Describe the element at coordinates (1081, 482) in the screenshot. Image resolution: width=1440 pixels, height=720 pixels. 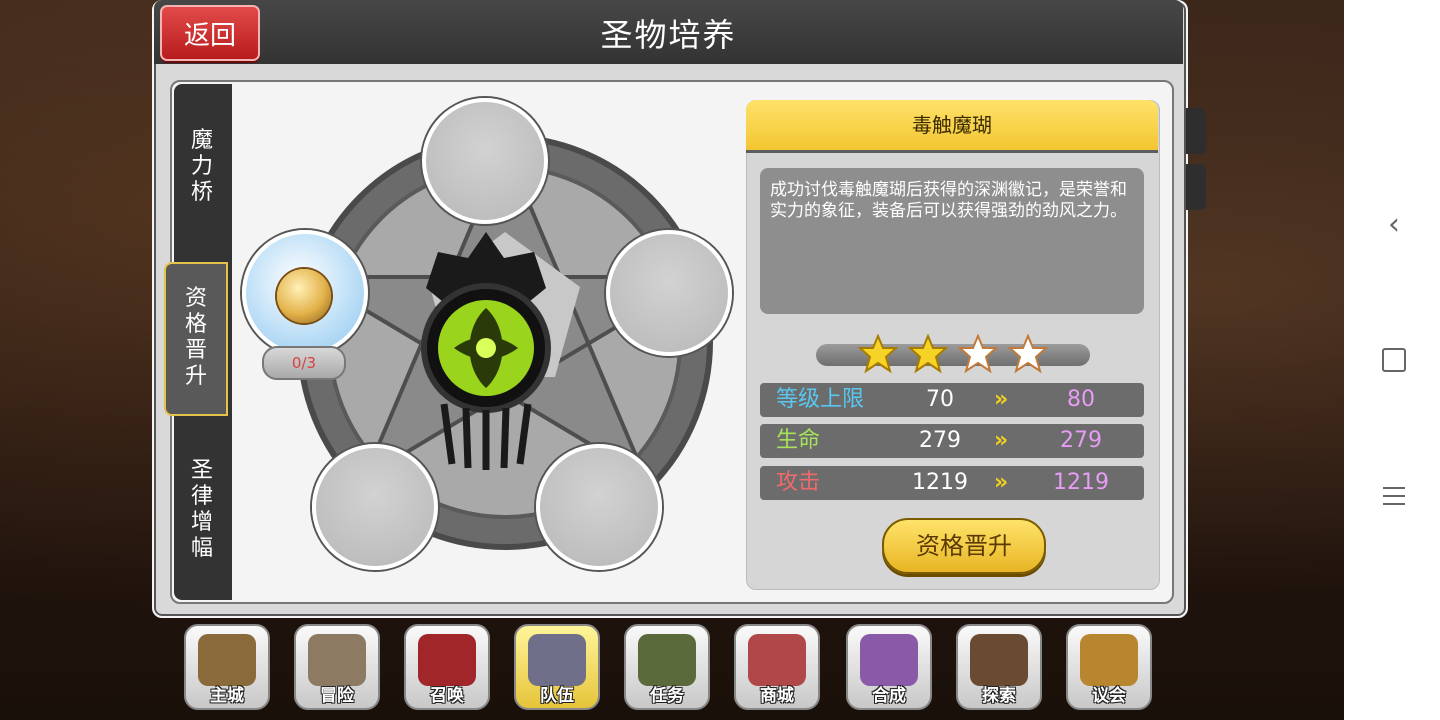
I see `stat-next: 1219` at that location.